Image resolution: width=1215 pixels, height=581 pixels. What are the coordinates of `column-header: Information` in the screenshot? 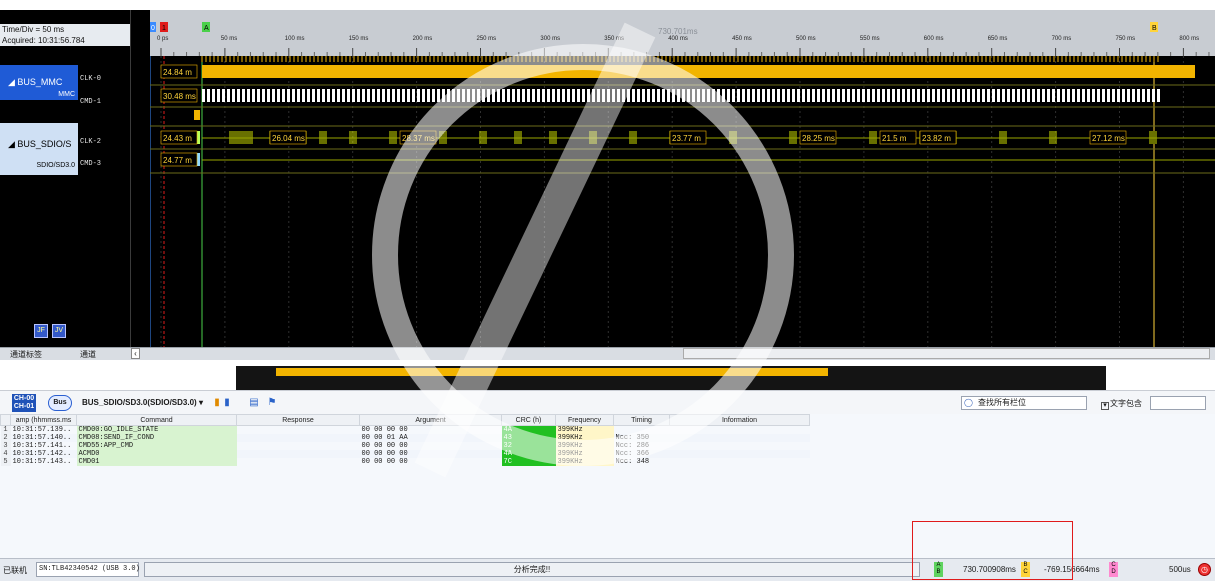 It's located at (739, 420).